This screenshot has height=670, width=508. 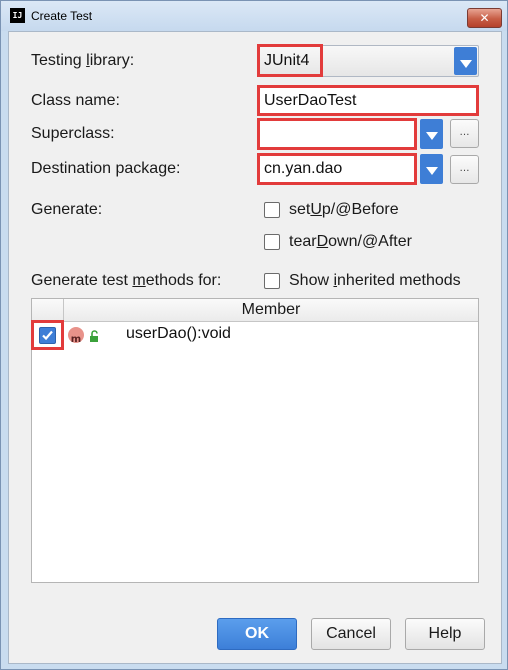 I want to click on highlight-superclass, so click(x=337, y=134).